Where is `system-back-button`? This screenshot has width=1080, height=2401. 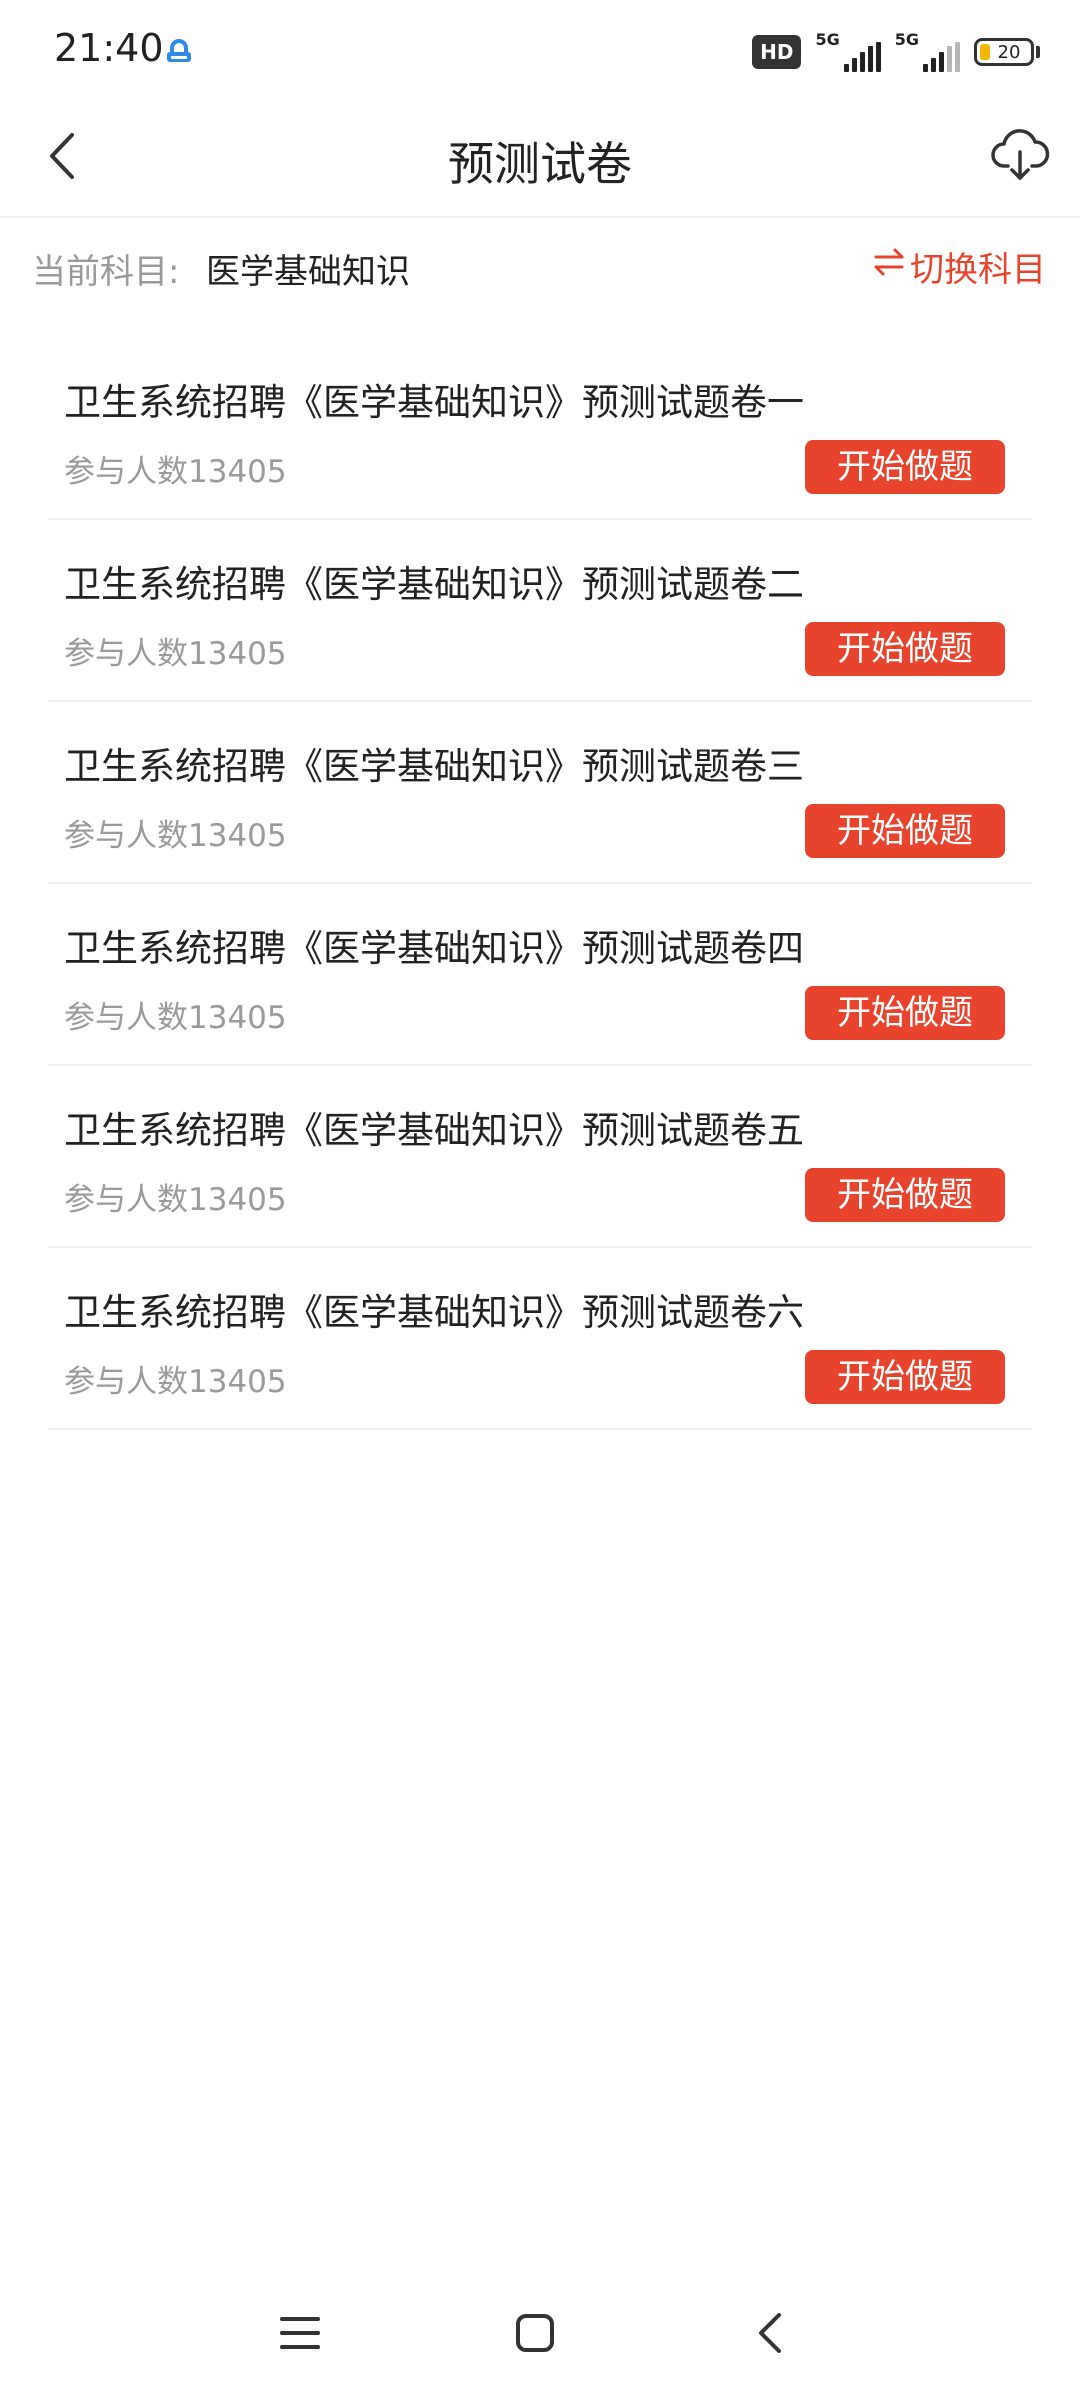 system-back-button is located at coordinates (770, 2335).